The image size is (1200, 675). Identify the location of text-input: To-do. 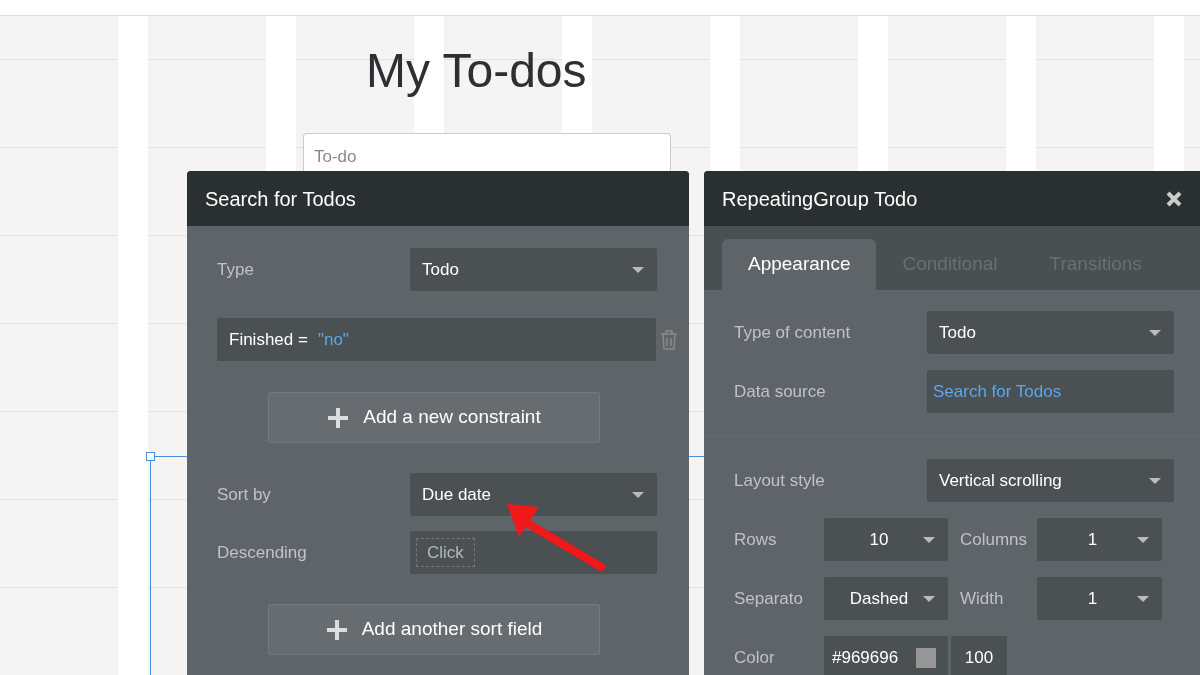
(487, 152).